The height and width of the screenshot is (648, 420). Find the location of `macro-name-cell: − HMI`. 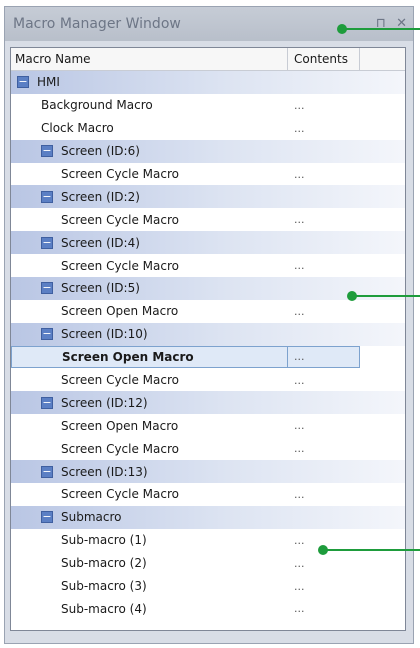

macro-name-cell: − HMI is located at coordinates (149, 82).